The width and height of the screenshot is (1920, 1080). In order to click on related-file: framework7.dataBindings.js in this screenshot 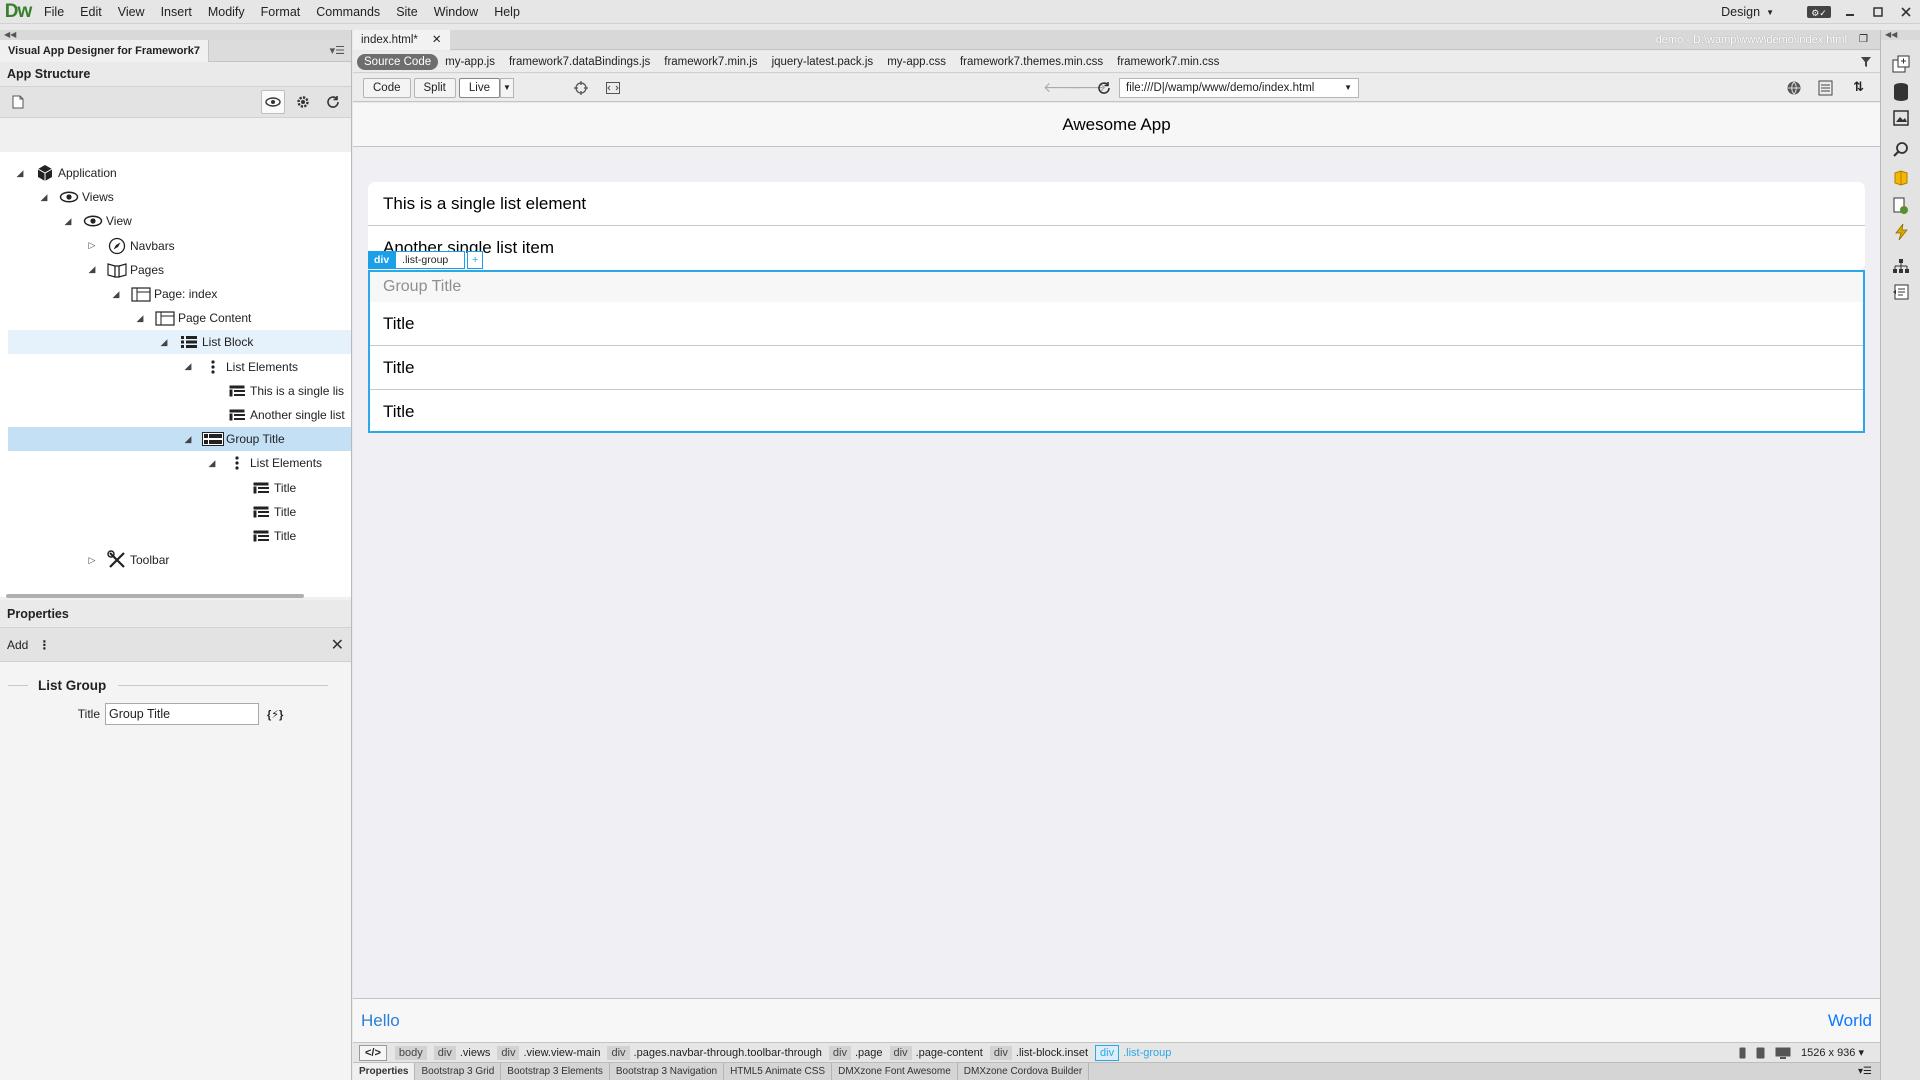, I will do `click(579, 62)`.